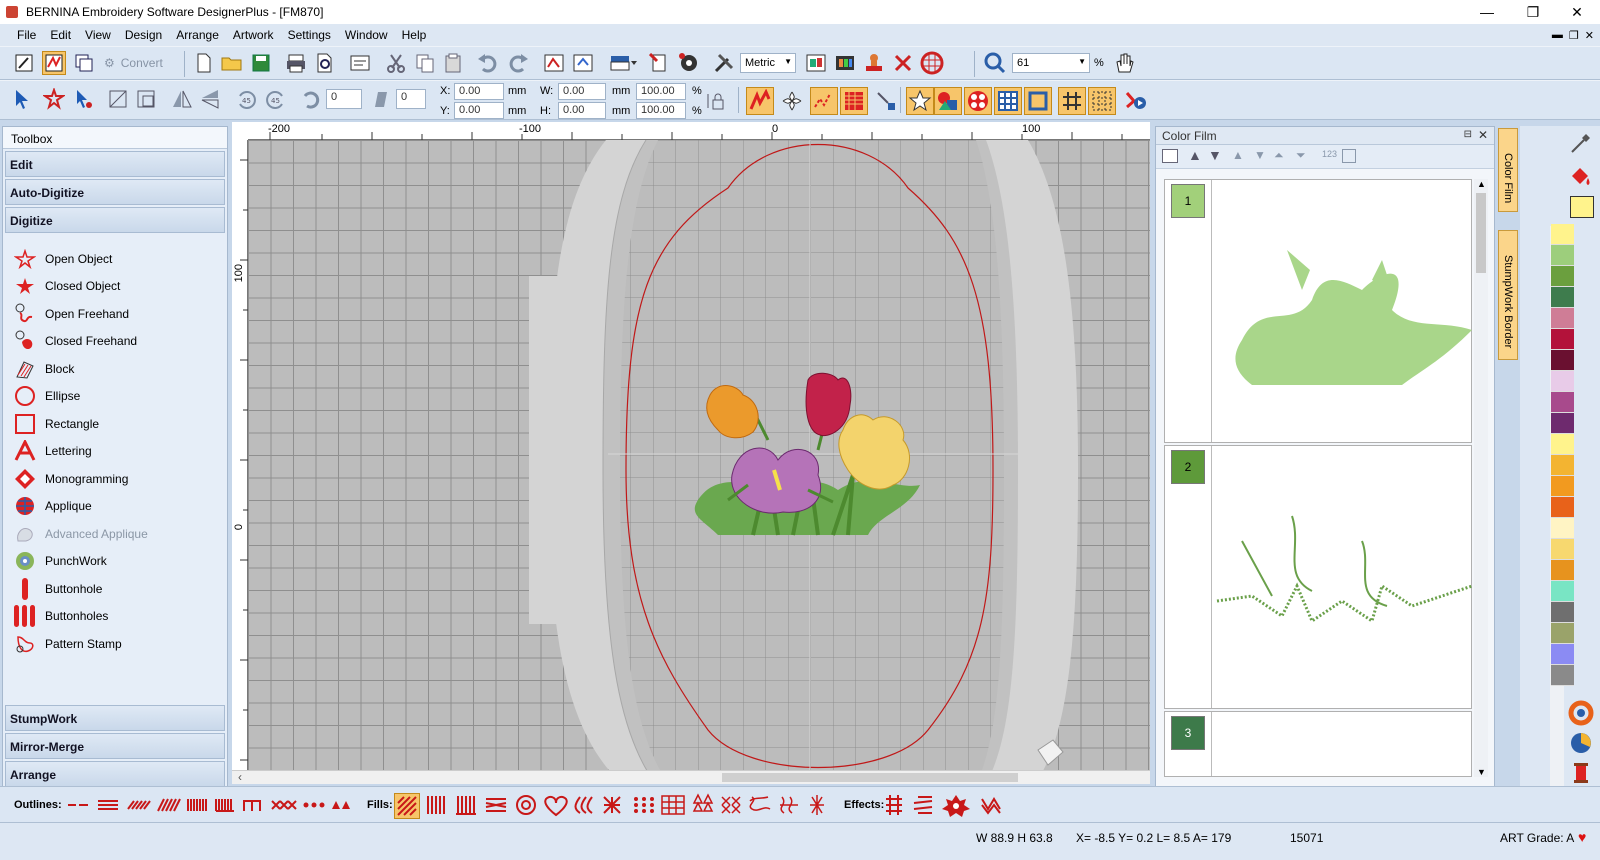  What do you see at coordinates (115, 644) in the screenshot?
I see `tool-pattern-stamp: Pattern Stamp` at bounding box center [115, 644].